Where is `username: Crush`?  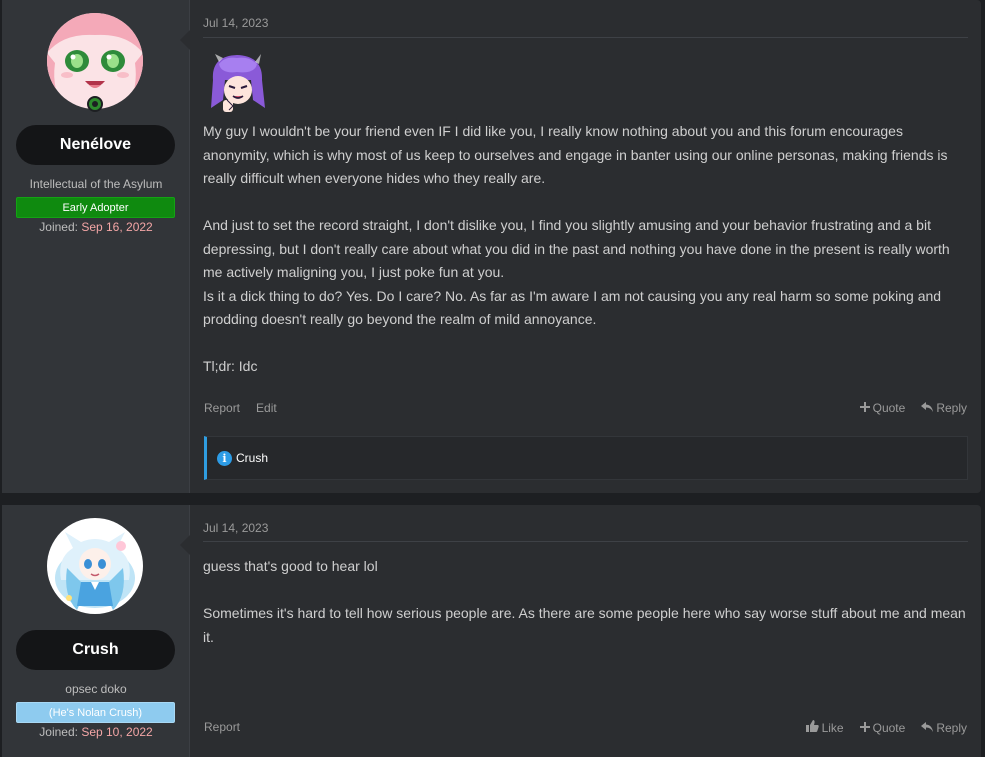 username: Crush is located at coordinates (95, 650).